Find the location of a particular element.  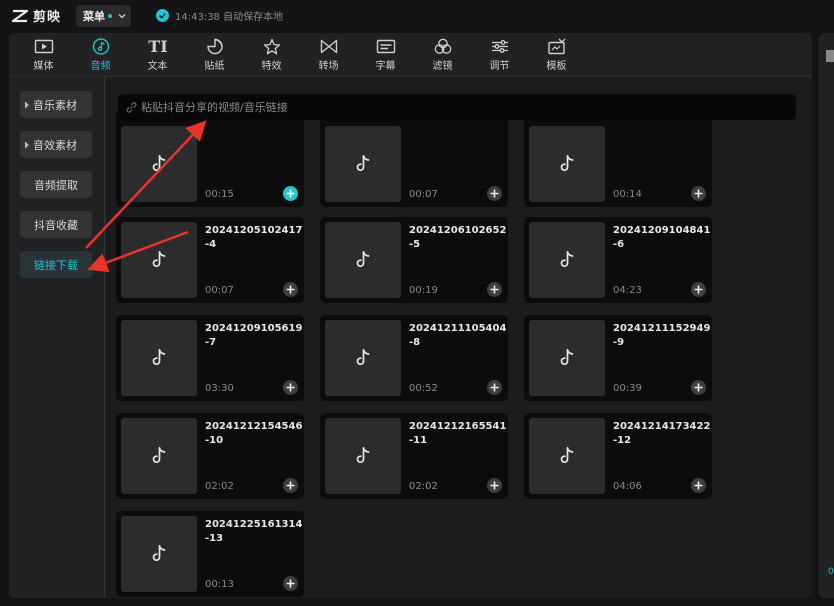

audio-duration: 03:30 is located at coordinates (219, 388).